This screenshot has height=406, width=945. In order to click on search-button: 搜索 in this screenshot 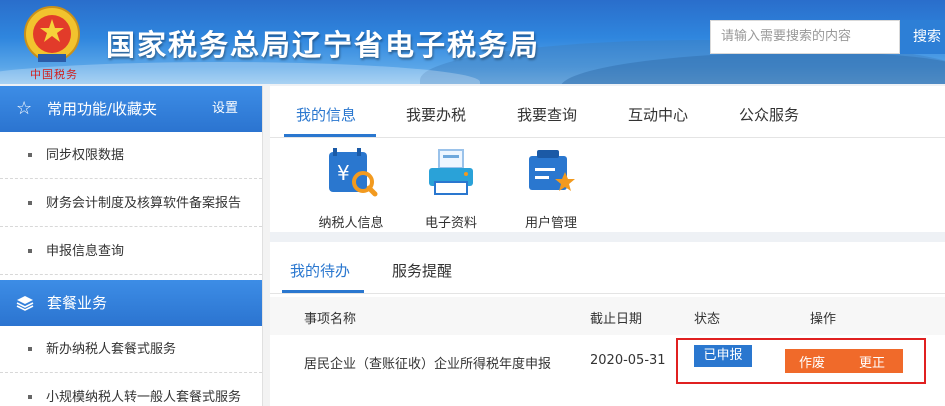, I will do `click(922, 37)`.